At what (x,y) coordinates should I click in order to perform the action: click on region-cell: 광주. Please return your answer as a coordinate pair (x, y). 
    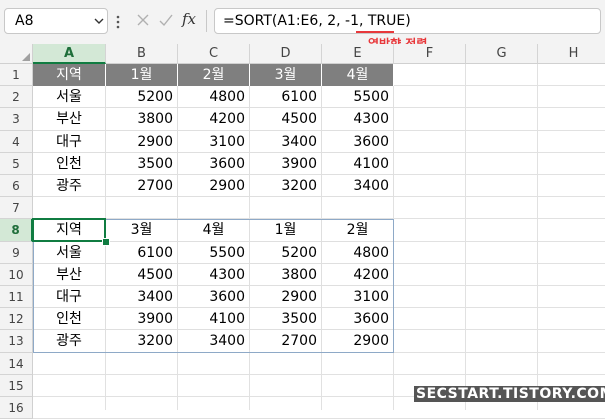
    Looking at the image, I should click on (69, 186).